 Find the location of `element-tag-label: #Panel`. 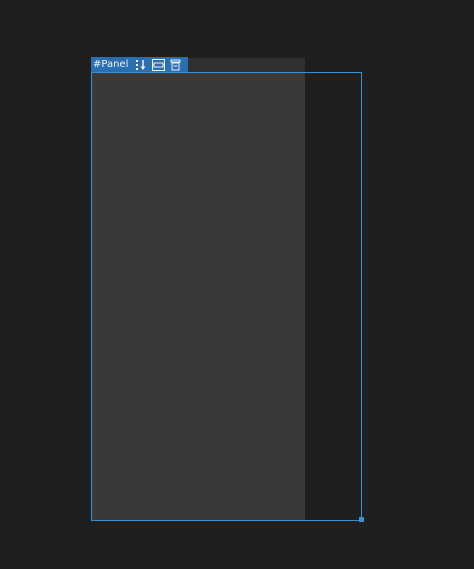

element-tag-label: #Panel is located at coordinates (111, 64).